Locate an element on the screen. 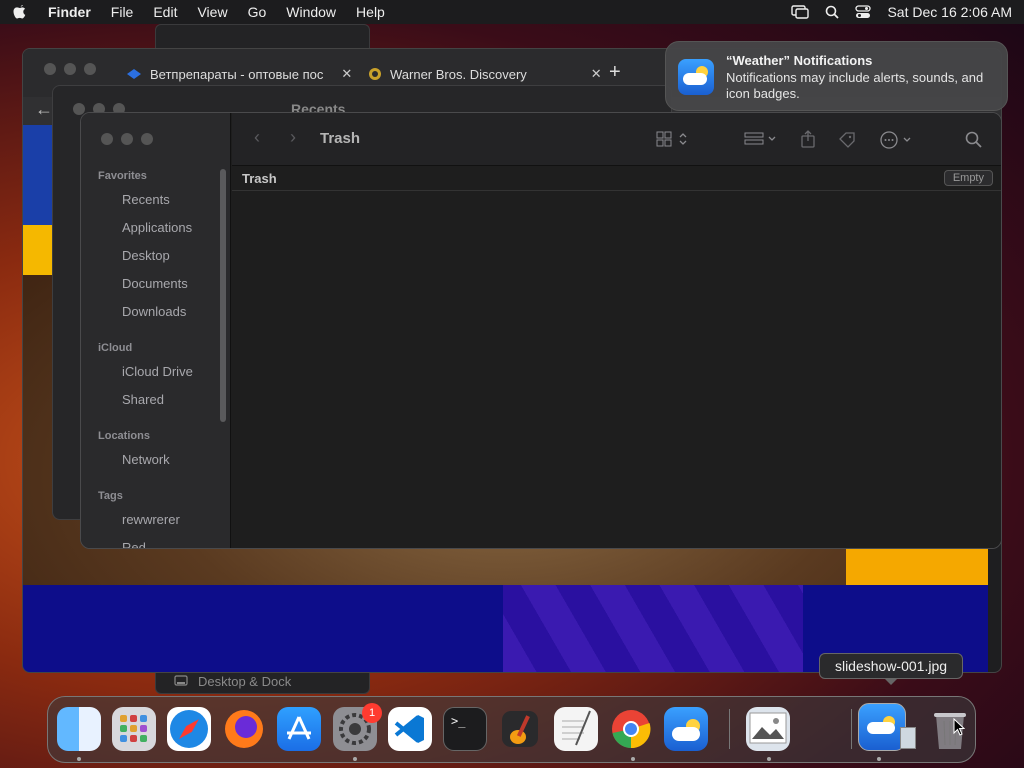  dock-tooltip: slideshow-001.jpg is located at coordinates (891, 666).